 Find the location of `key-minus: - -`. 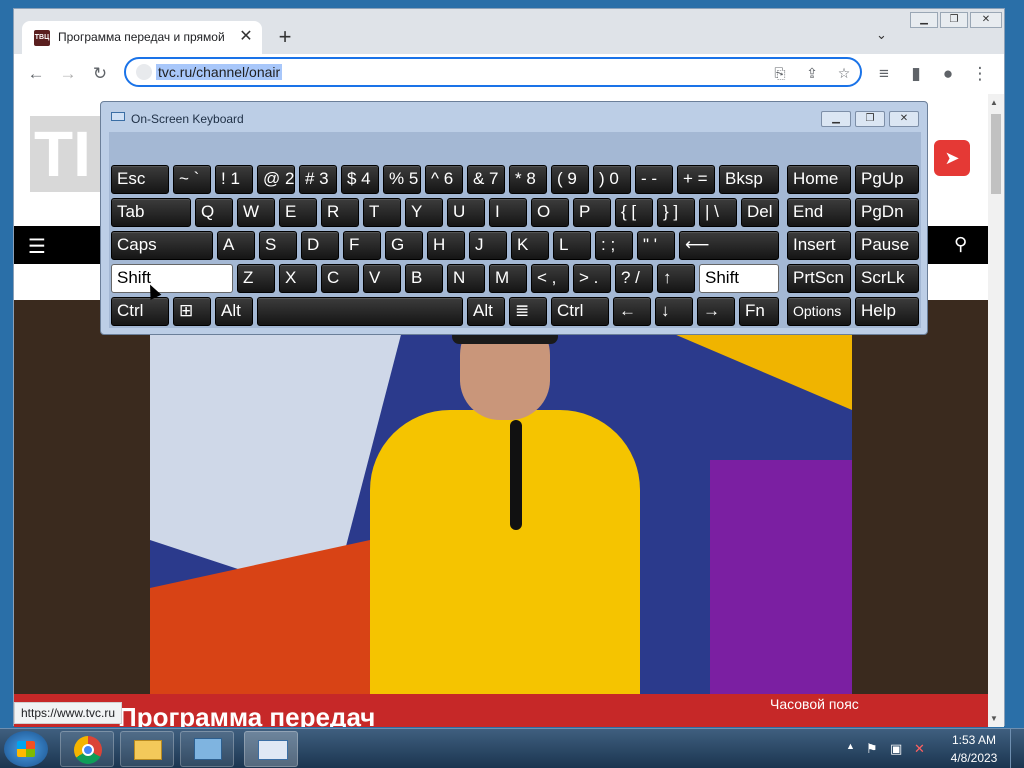

key-minus: - - is located at coordinates (654, 179).